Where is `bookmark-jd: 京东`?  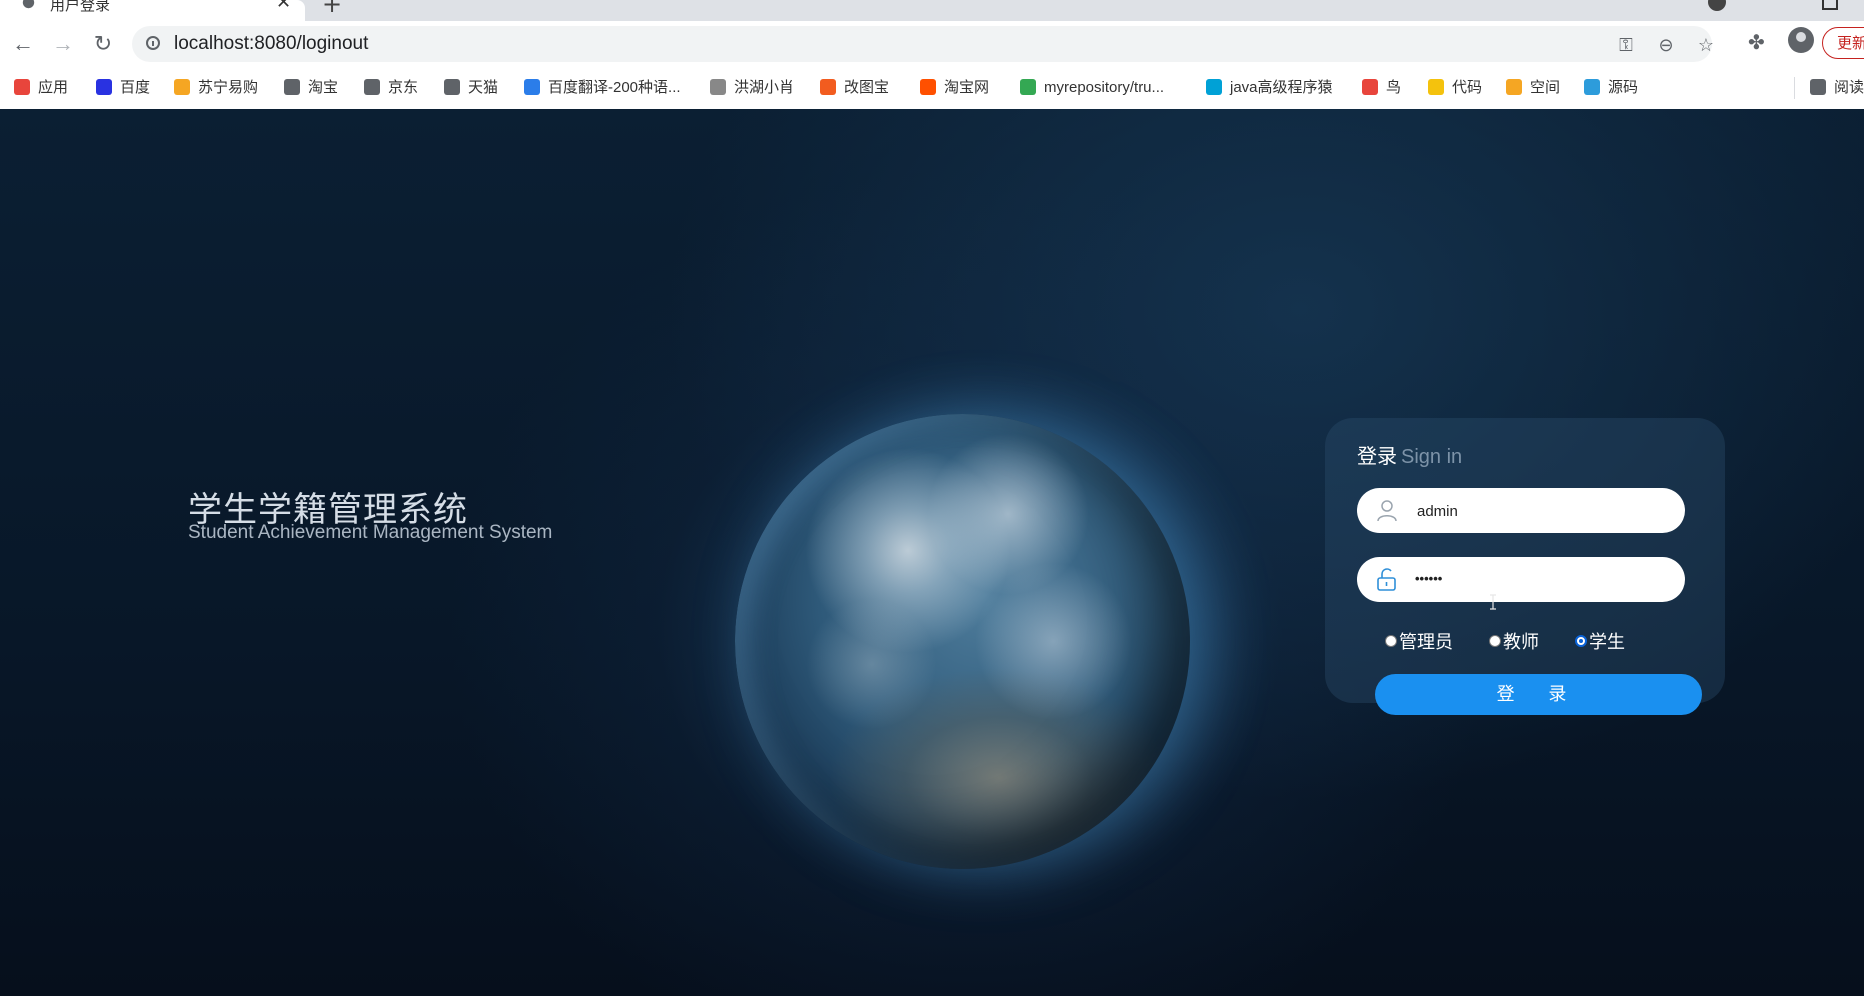
bookmark-jd: 京东 is located at coordinates (391, 88).